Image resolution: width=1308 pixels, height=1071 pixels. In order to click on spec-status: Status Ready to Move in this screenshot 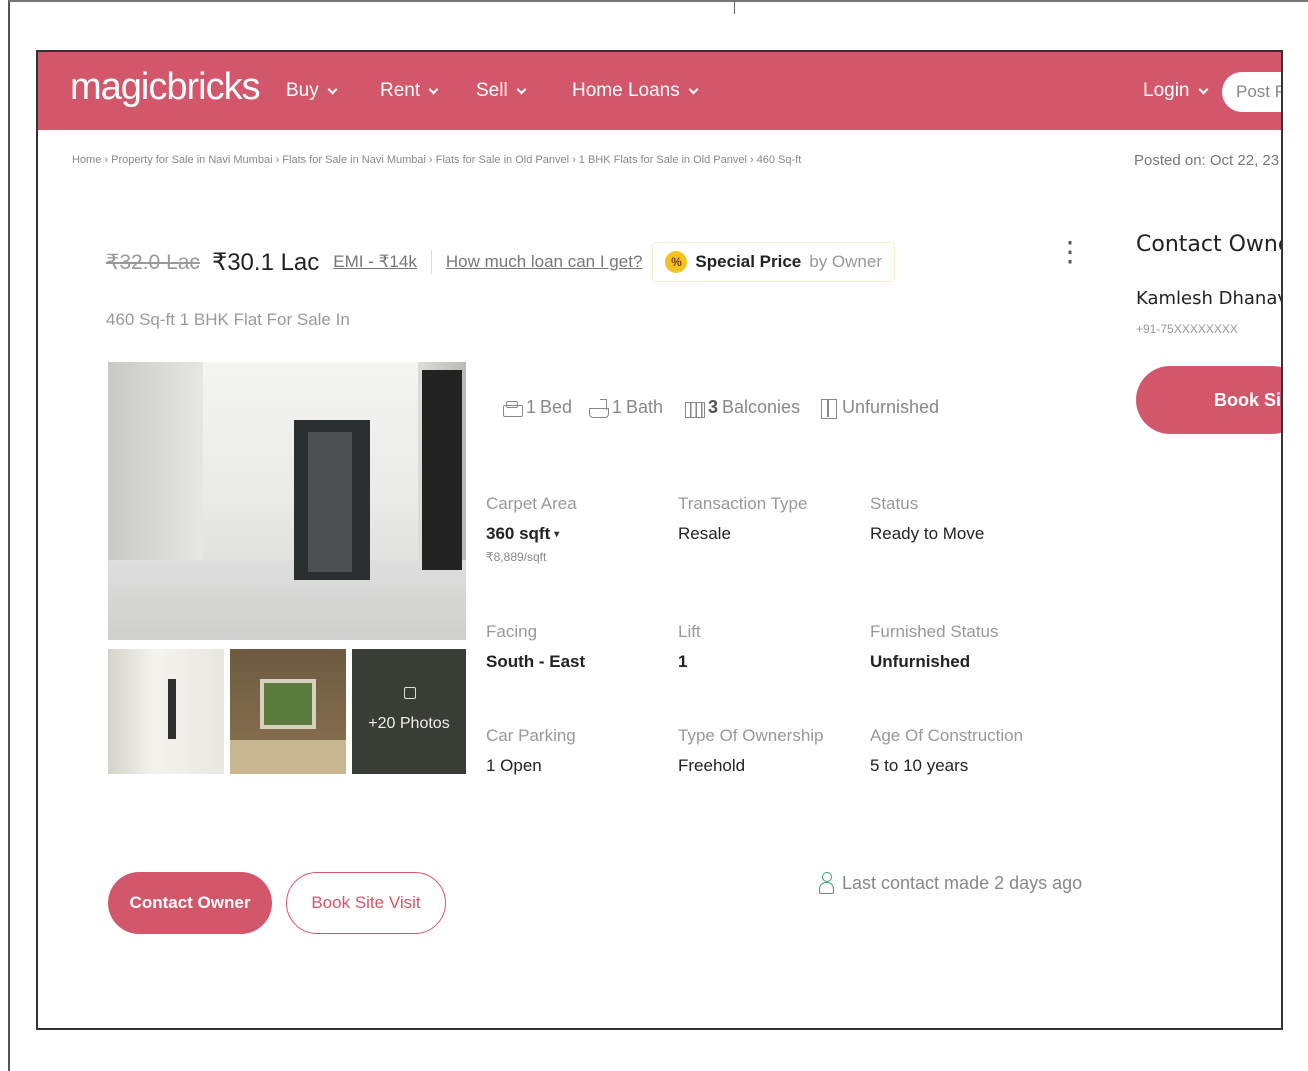, I will do `click(927, 519)`.